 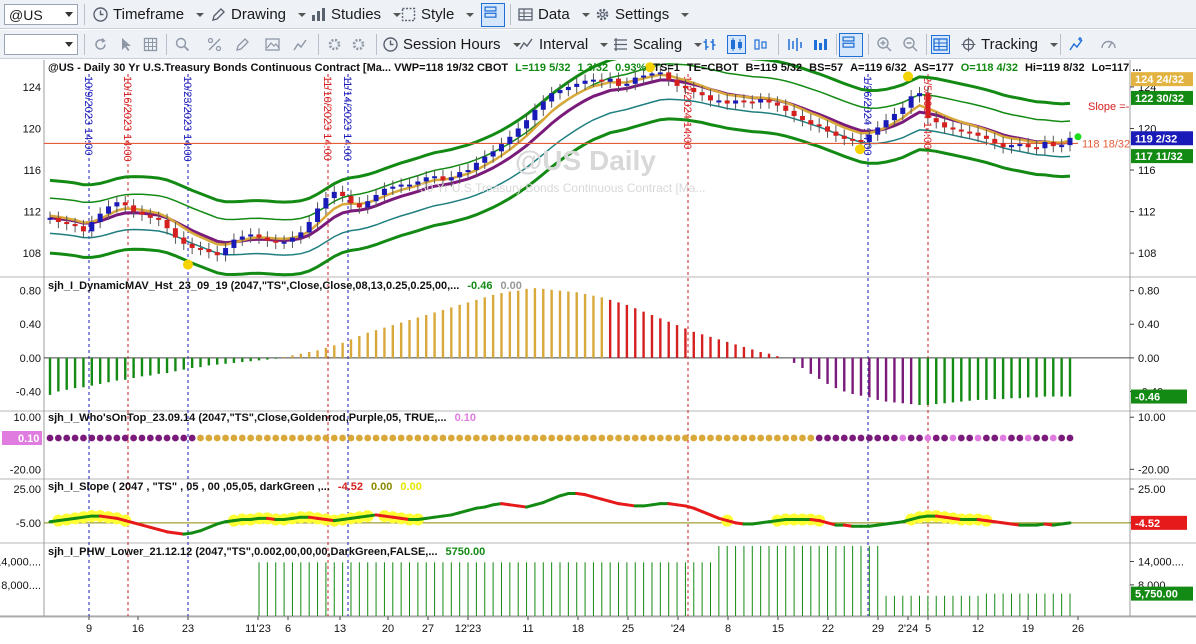 I want to click on grid-icon, so click(x=150, y=44).